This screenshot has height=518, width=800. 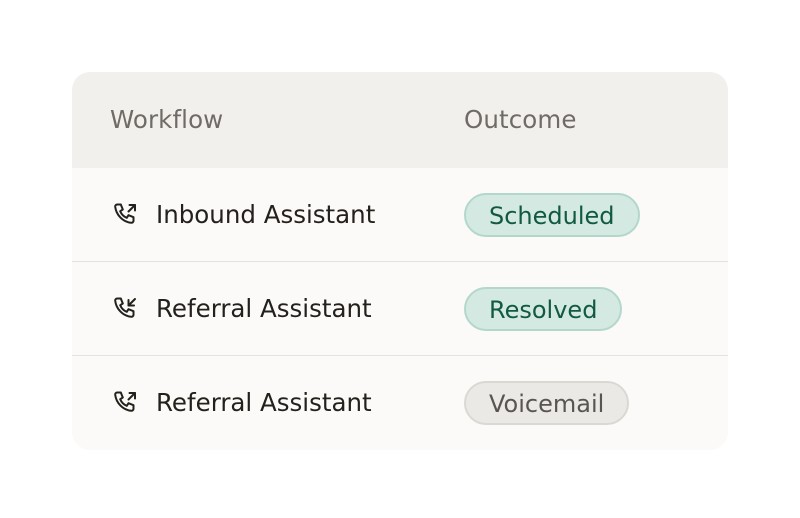 I want to click on outcome-cell: Scheduled, so click(x=552, y=214).